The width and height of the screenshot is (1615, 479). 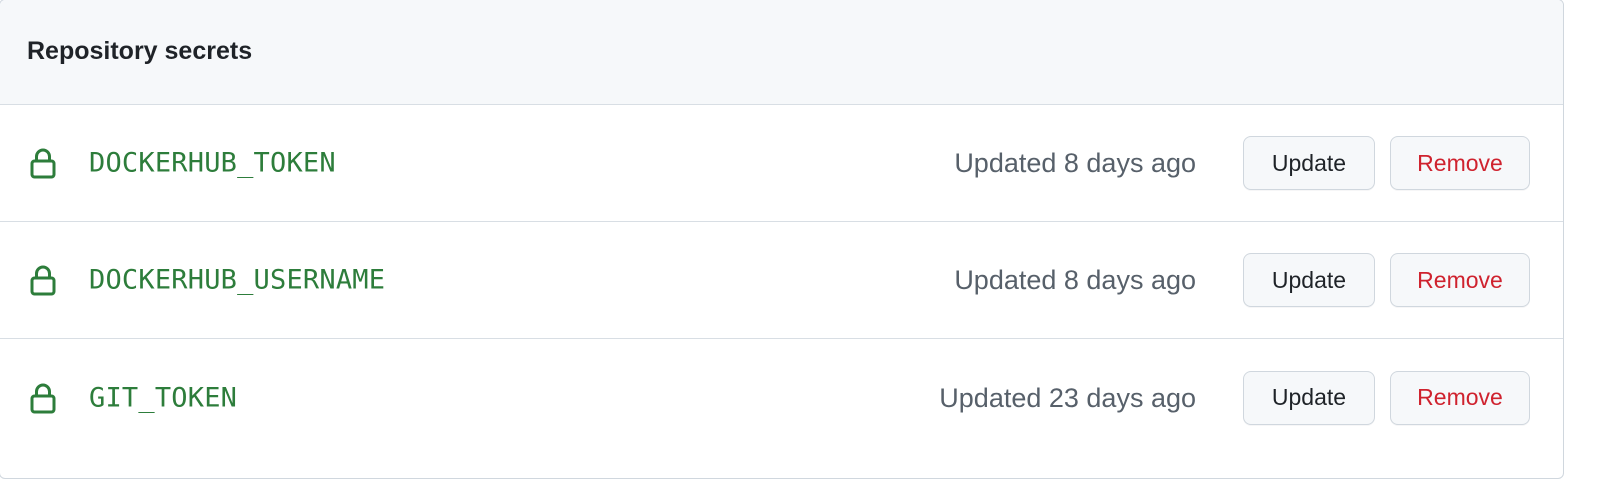 I want to click on panel-title: Repository secrets, so click(x=140, y=50).